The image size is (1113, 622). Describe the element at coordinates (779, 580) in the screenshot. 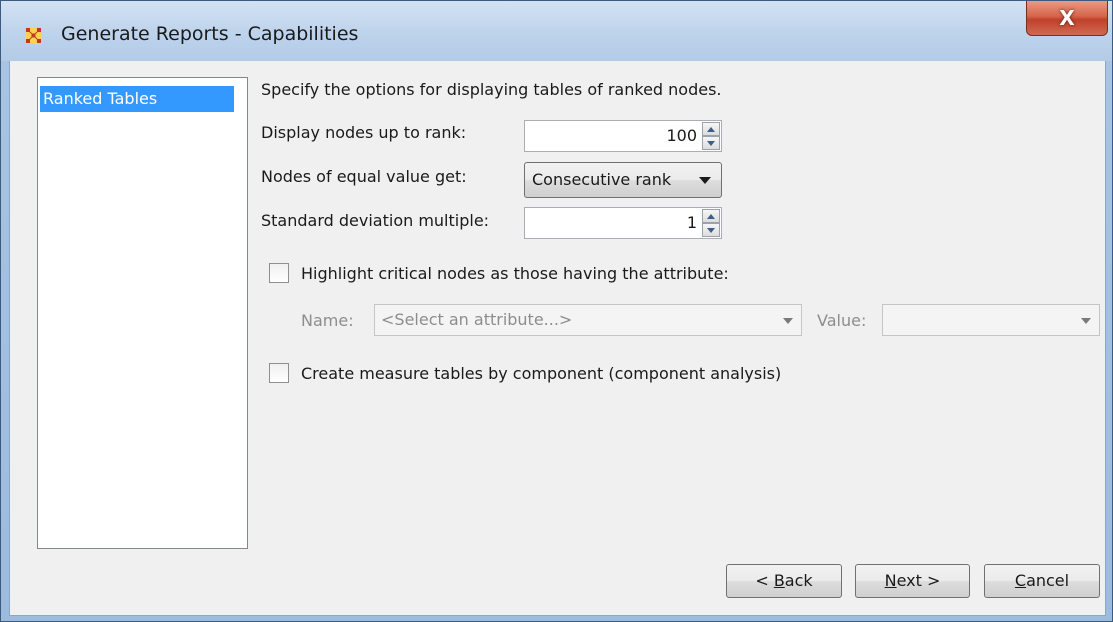

I see `back-mnemonic: B` at that location.